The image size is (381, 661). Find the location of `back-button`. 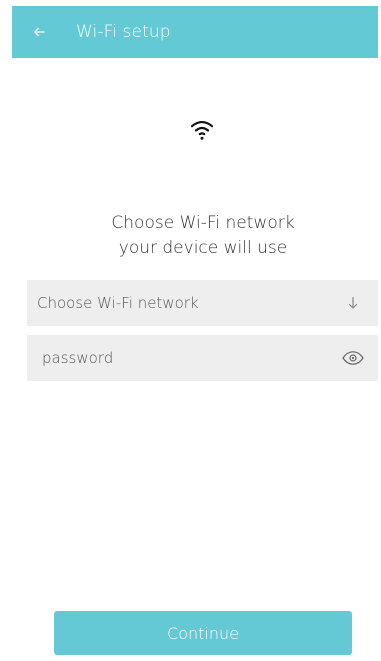

back-button is located at coordinates (39, 32).